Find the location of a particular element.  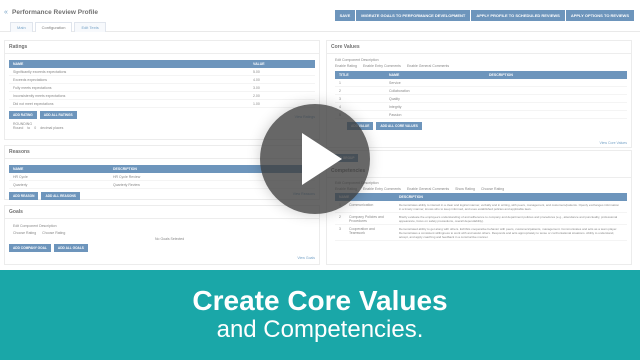

banner-title-line1: Create Core Values is located at coordinates (320, 300).